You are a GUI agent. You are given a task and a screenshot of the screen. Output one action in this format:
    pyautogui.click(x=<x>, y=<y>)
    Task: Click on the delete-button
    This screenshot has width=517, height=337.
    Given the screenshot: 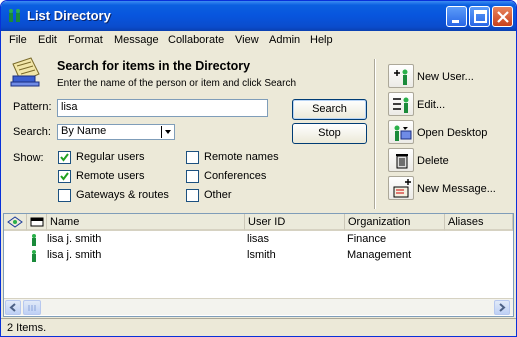 What is the action you would take?
    pyautogui.click(x=401, y=160)
    